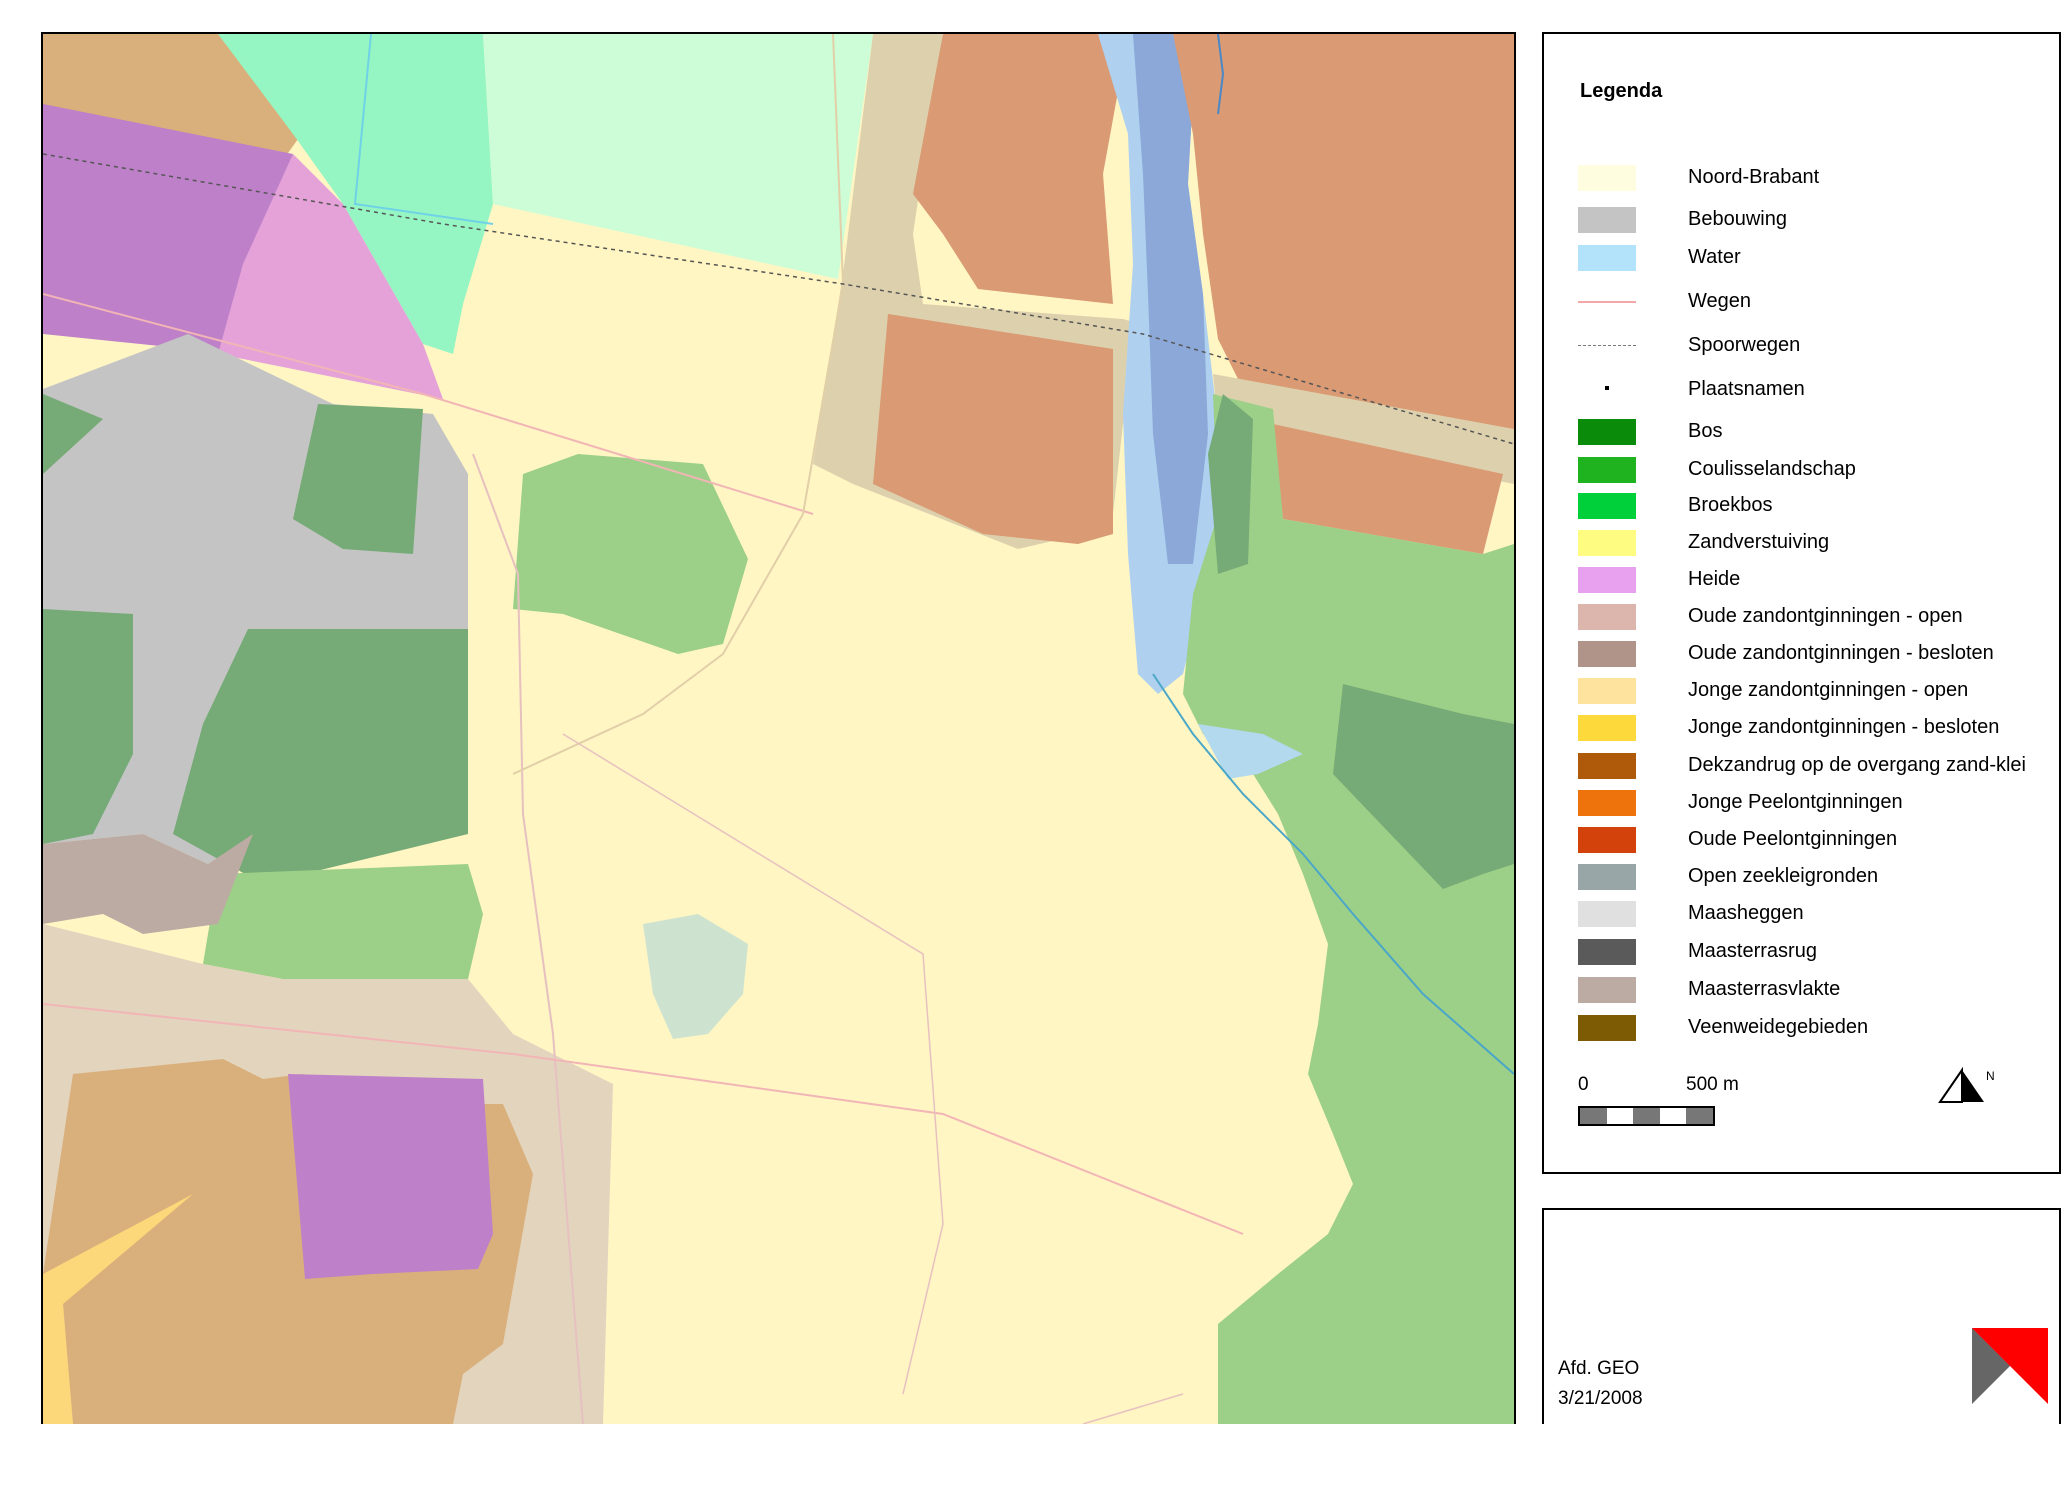 The width and height of the screenshot is (2069, 1495). Describe the element at coordinates (1759, 542) in the screenshot. I see `legend-item-label: Zandverstuiving` at that location.